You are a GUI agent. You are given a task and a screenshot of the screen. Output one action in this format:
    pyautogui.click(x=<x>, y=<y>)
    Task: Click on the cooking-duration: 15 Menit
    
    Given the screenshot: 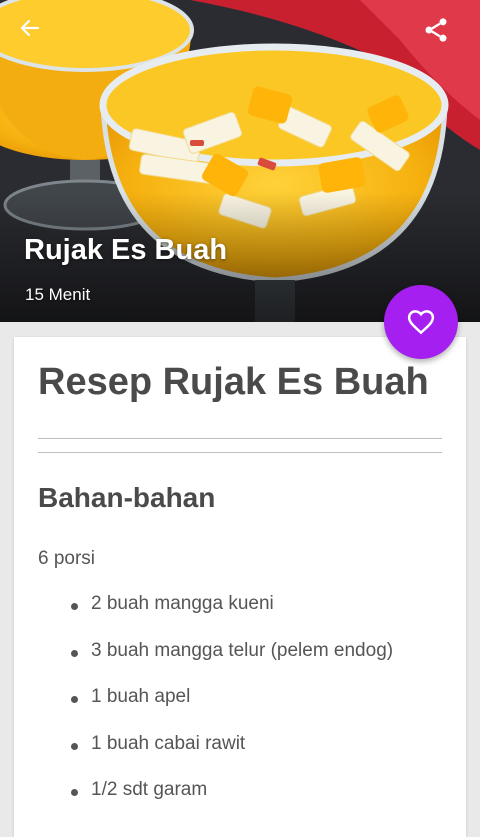 What is the action you would take?
    pyautogui.click(x=58, y=294)
    